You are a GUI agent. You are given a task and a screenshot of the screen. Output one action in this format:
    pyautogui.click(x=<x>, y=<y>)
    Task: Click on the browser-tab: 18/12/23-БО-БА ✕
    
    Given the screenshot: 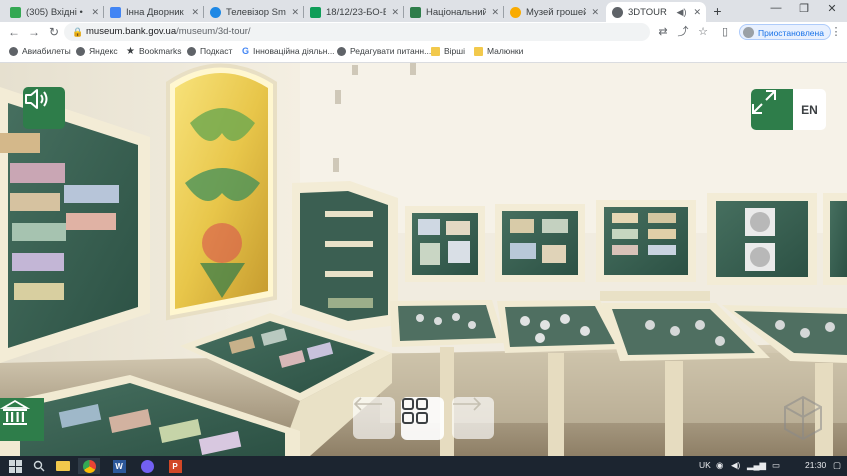 What is the action you would take?
    pyautogui.click(x=354, y=12)
    